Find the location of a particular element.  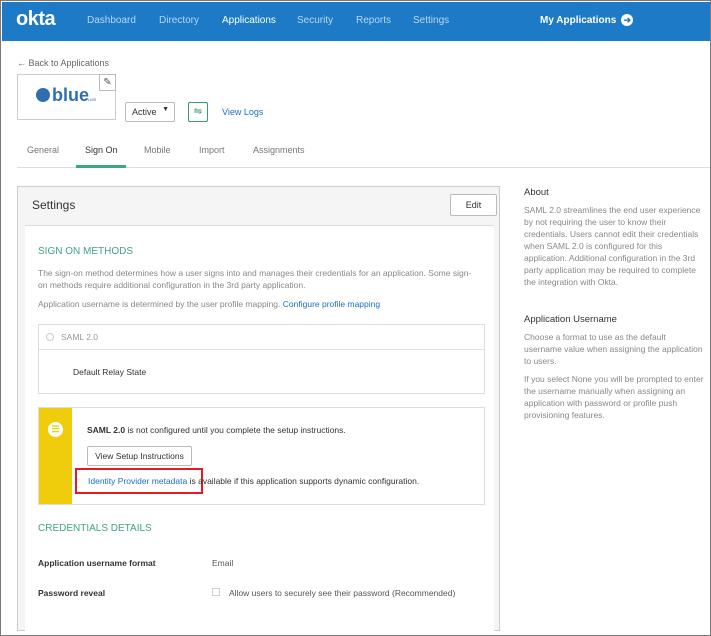

app-status-dropdown: Active ▼ is located at coordinates (150, 112).